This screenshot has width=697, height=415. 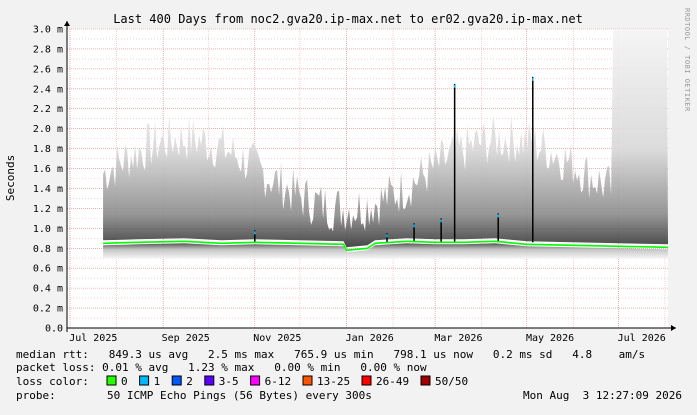 I want to click on y-tick-label: 1.8 m, so click(x=48, y=149).